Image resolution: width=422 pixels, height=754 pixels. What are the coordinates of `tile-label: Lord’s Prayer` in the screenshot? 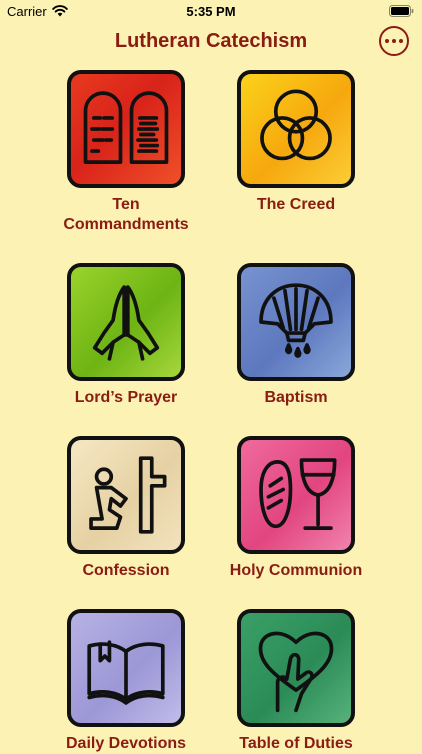 It's located at (126, 398).